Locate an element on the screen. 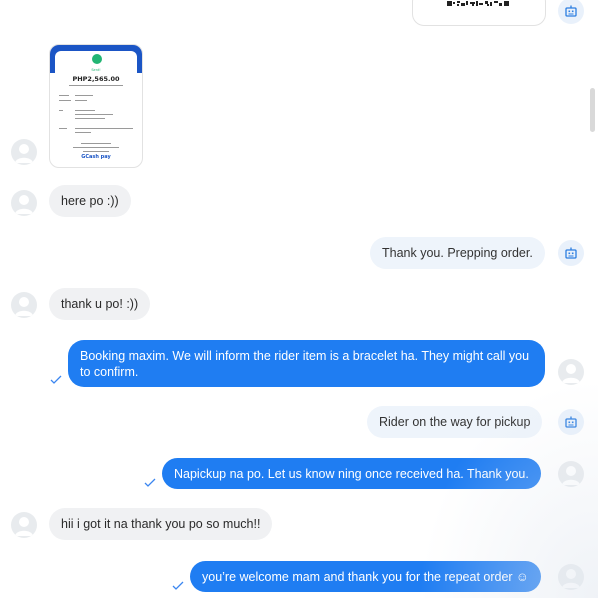  receipt-brand: GCash pay is located at coordinates (96, 157).